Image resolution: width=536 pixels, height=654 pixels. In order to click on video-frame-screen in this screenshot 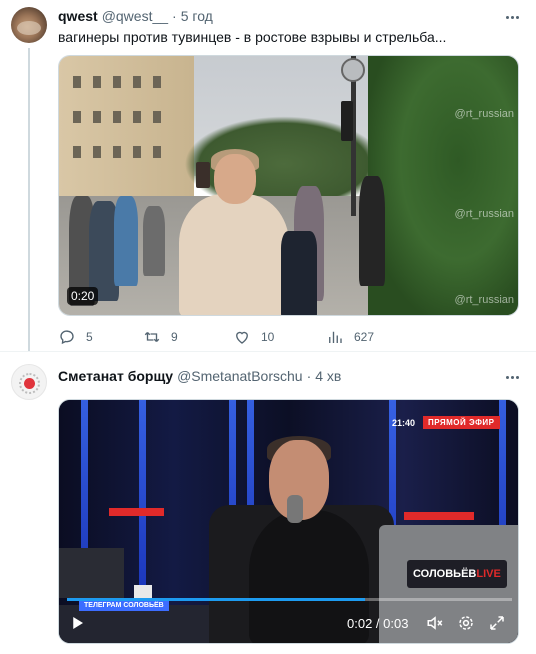, I will do `click(91, 573)`.